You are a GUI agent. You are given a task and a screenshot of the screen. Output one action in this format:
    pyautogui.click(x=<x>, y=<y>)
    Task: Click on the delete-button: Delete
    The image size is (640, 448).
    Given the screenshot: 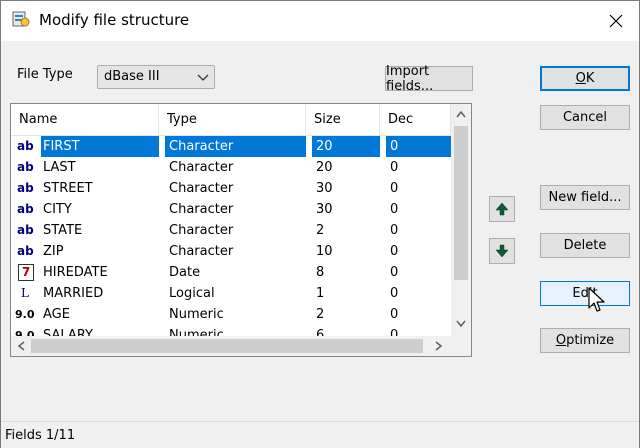 What is the action you would take?
    pyautogui.click(x=585, y=245)
    